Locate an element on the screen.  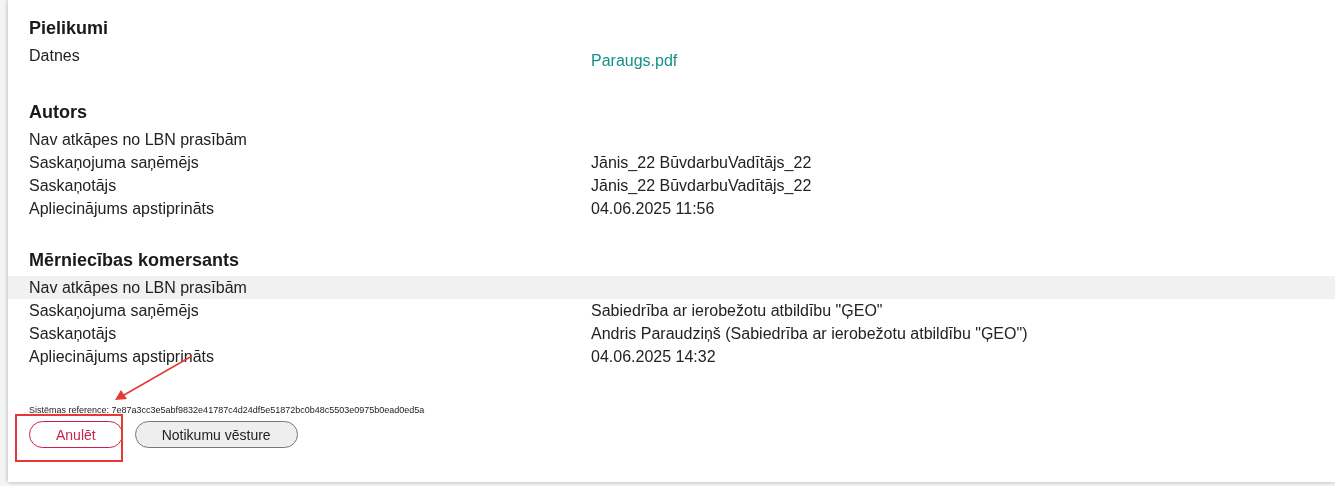
file-link: Paraugs.pdf is located at coordinates (634, 60).